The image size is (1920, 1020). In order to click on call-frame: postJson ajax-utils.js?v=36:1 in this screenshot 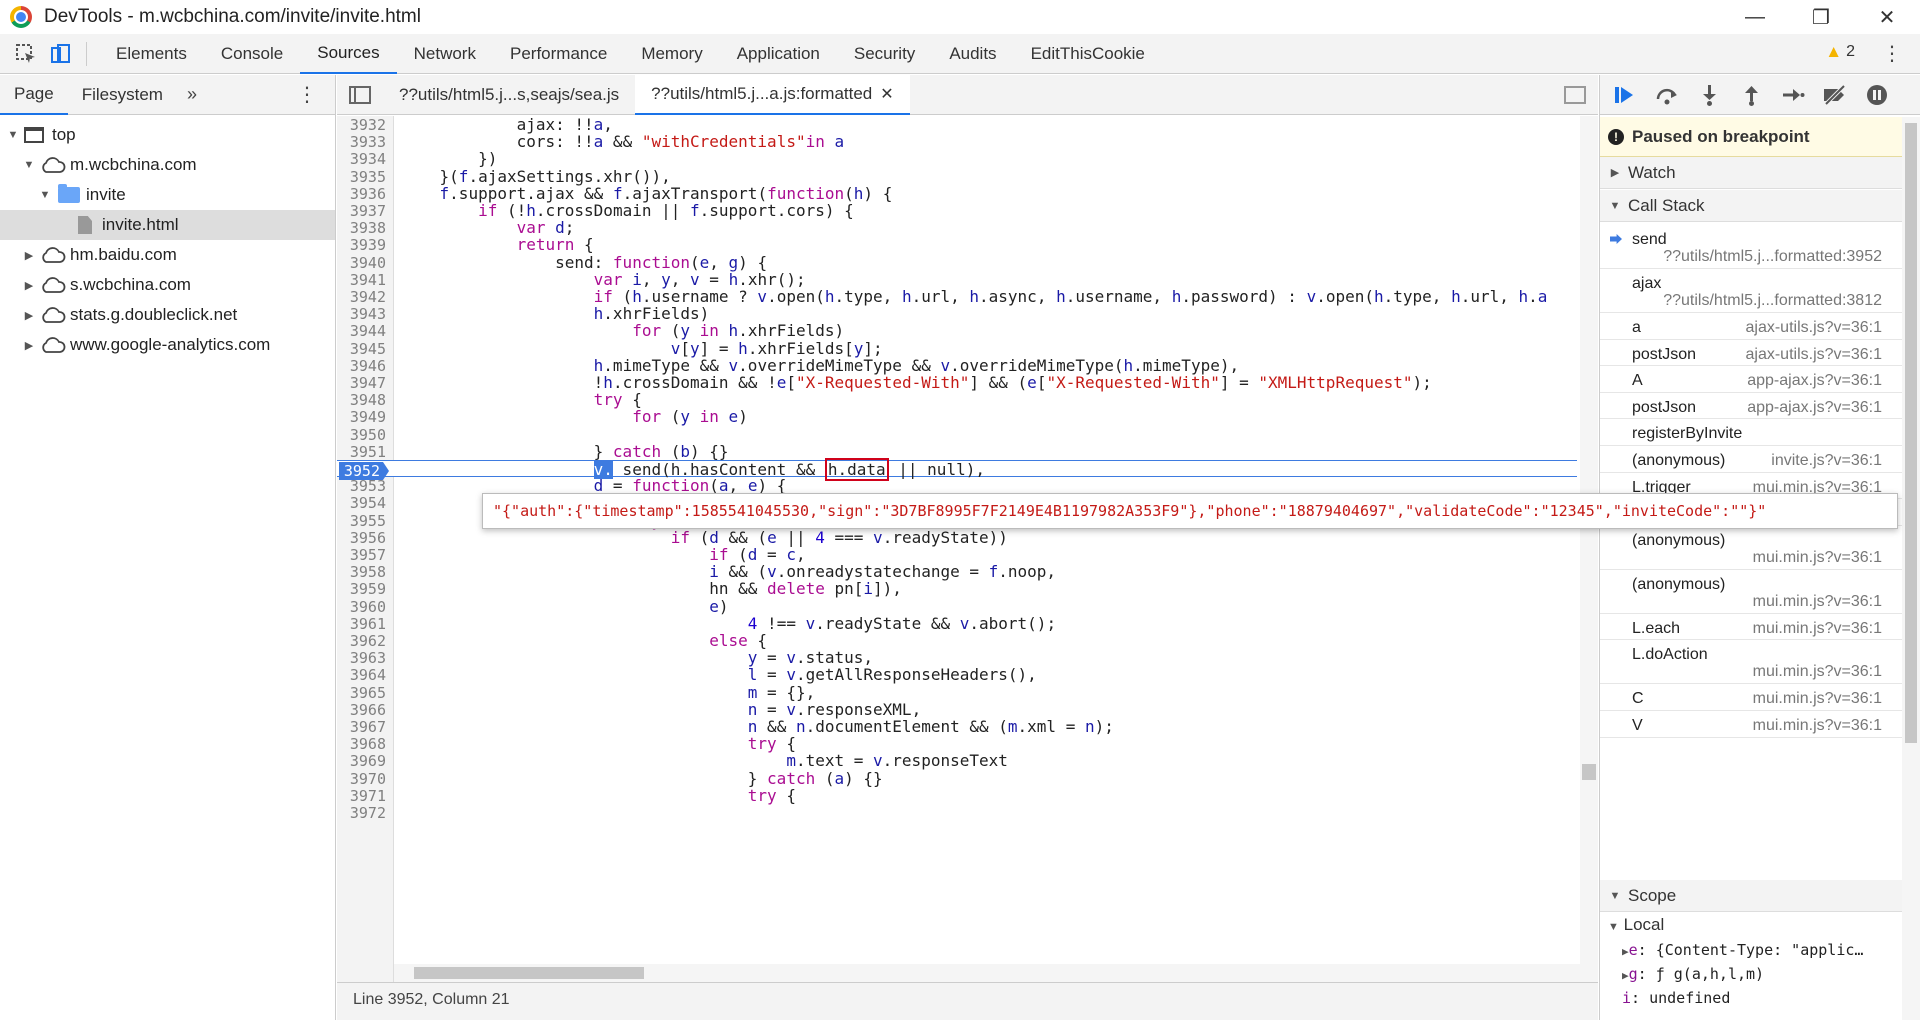, I will do `click(1751, 353)`.